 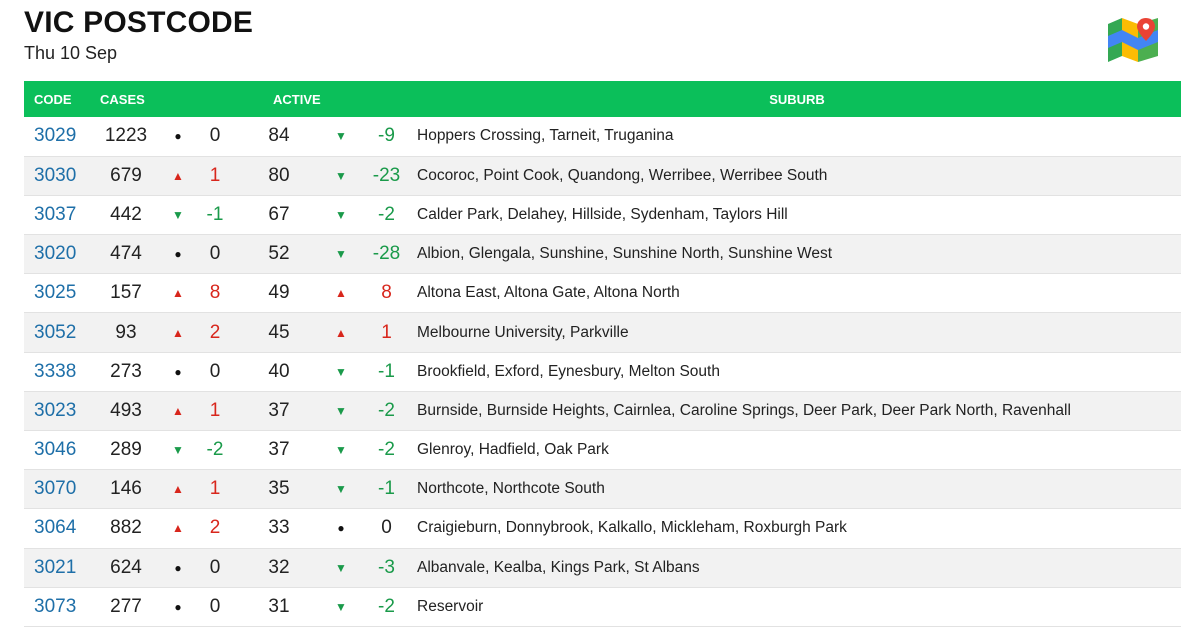 What do you see at coordinates (126, 567) in the screenshot?
I see `cases-value: 624` at bounding box center [126, 567].